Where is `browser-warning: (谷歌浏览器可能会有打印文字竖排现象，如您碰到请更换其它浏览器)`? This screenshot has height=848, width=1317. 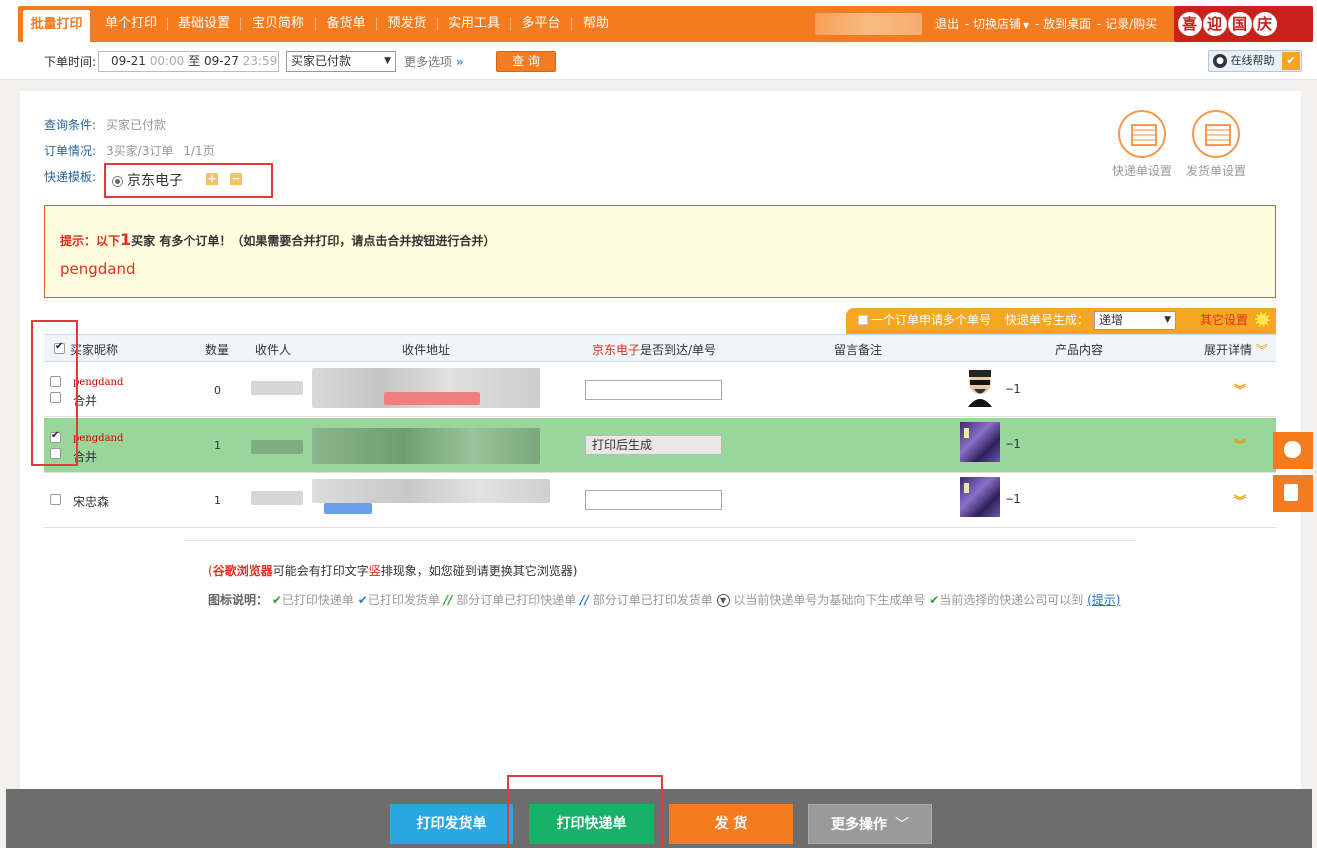
browser-warning: (谷歌浏览器可能会有打印文字竖排现象，如您碰到请更换其它浏览器) is located at coordinates (392, 570).